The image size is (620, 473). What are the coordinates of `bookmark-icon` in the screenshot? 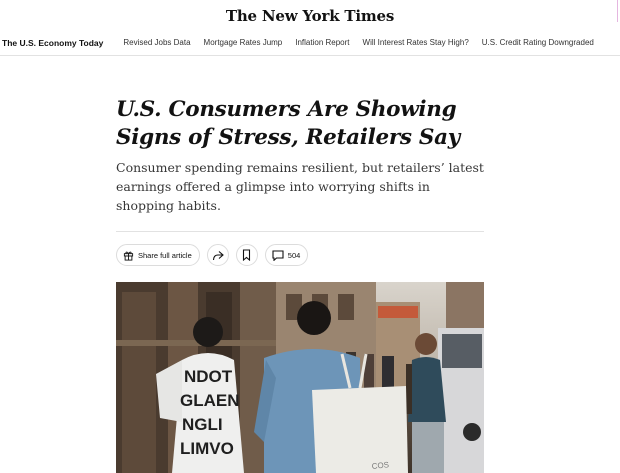 It's located at (246, 255).